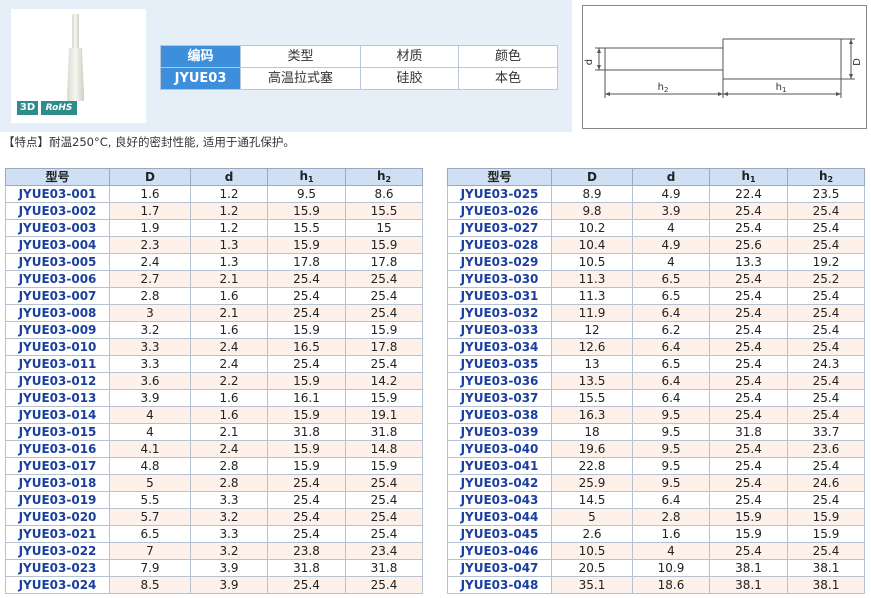 The height and width of the screenshot is (598, 871). Describe the element at coordinates (671, 330) in the screenshot. I see `inner-diameter-cell: 6.2` at that location.